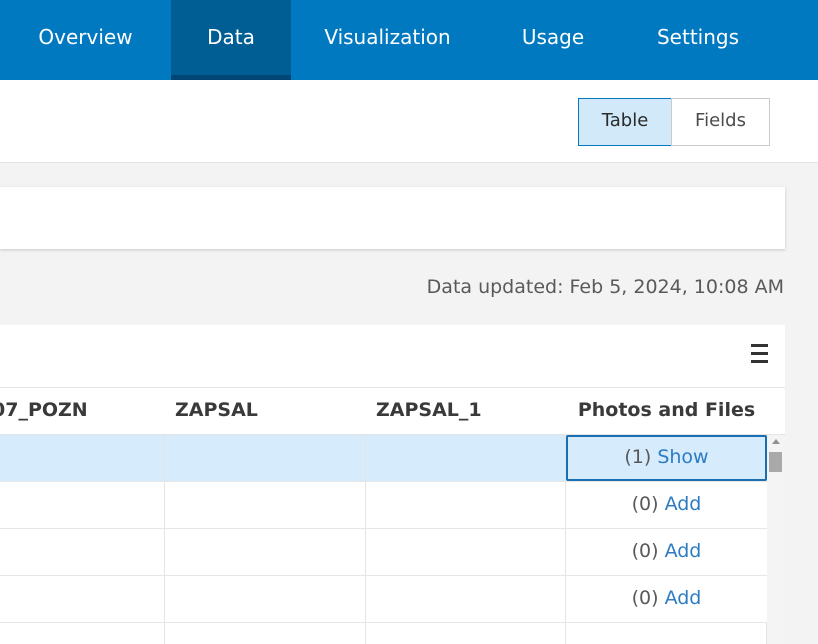 This screenshot has width=818, height=644. I want to click on table-scrollbar, so click(776, 539).